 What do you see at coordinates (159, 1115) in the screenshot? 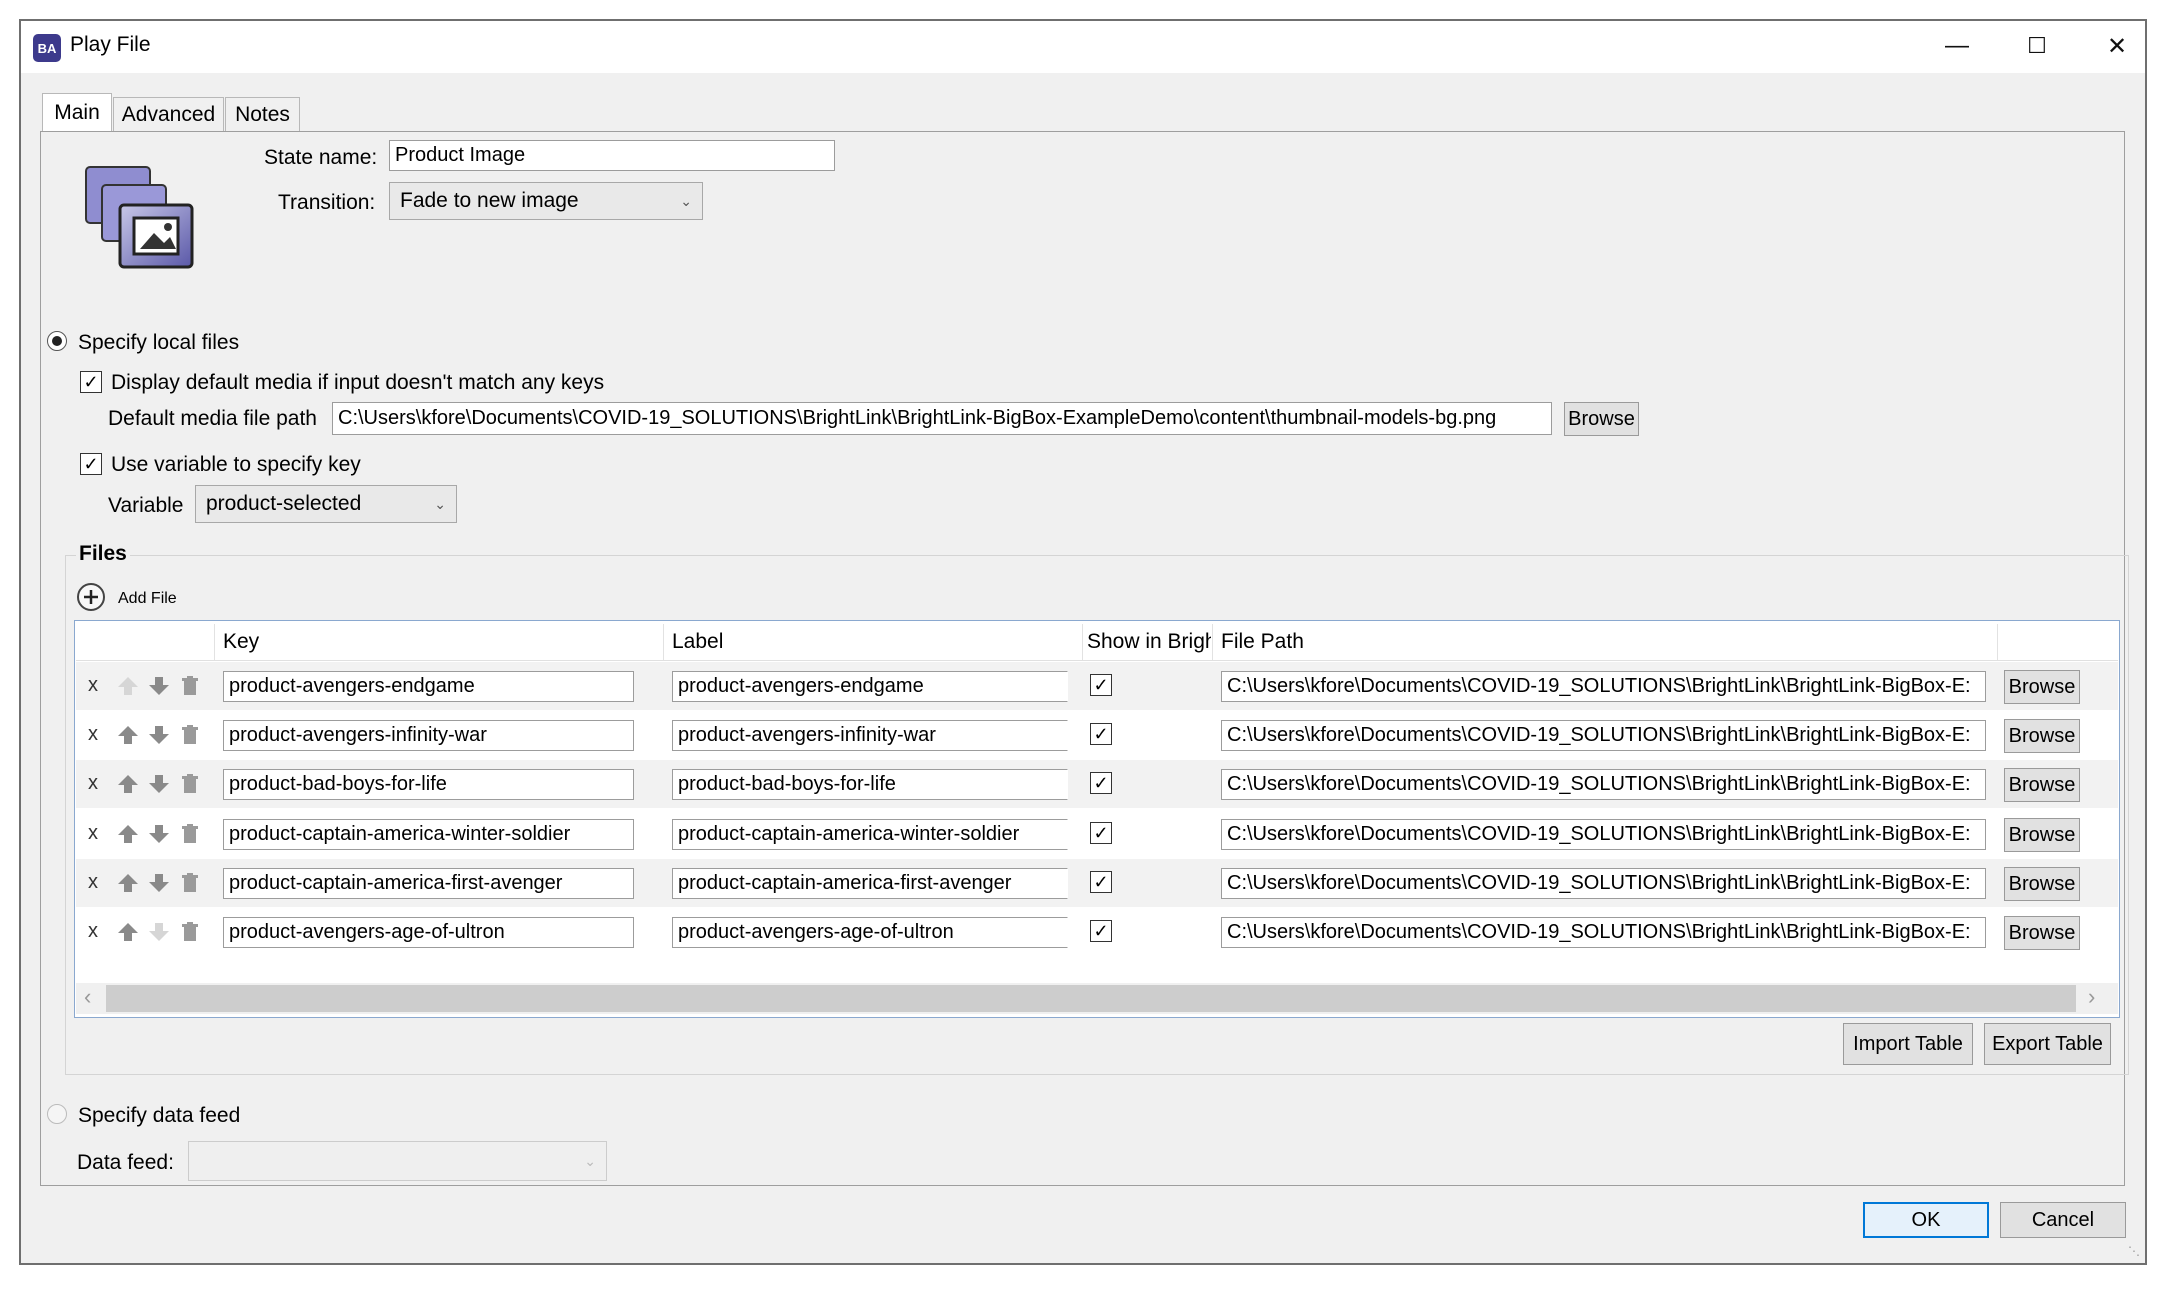
I see `specify-data-feed-label: Specify data feed` at bounding box center [159, 1115].